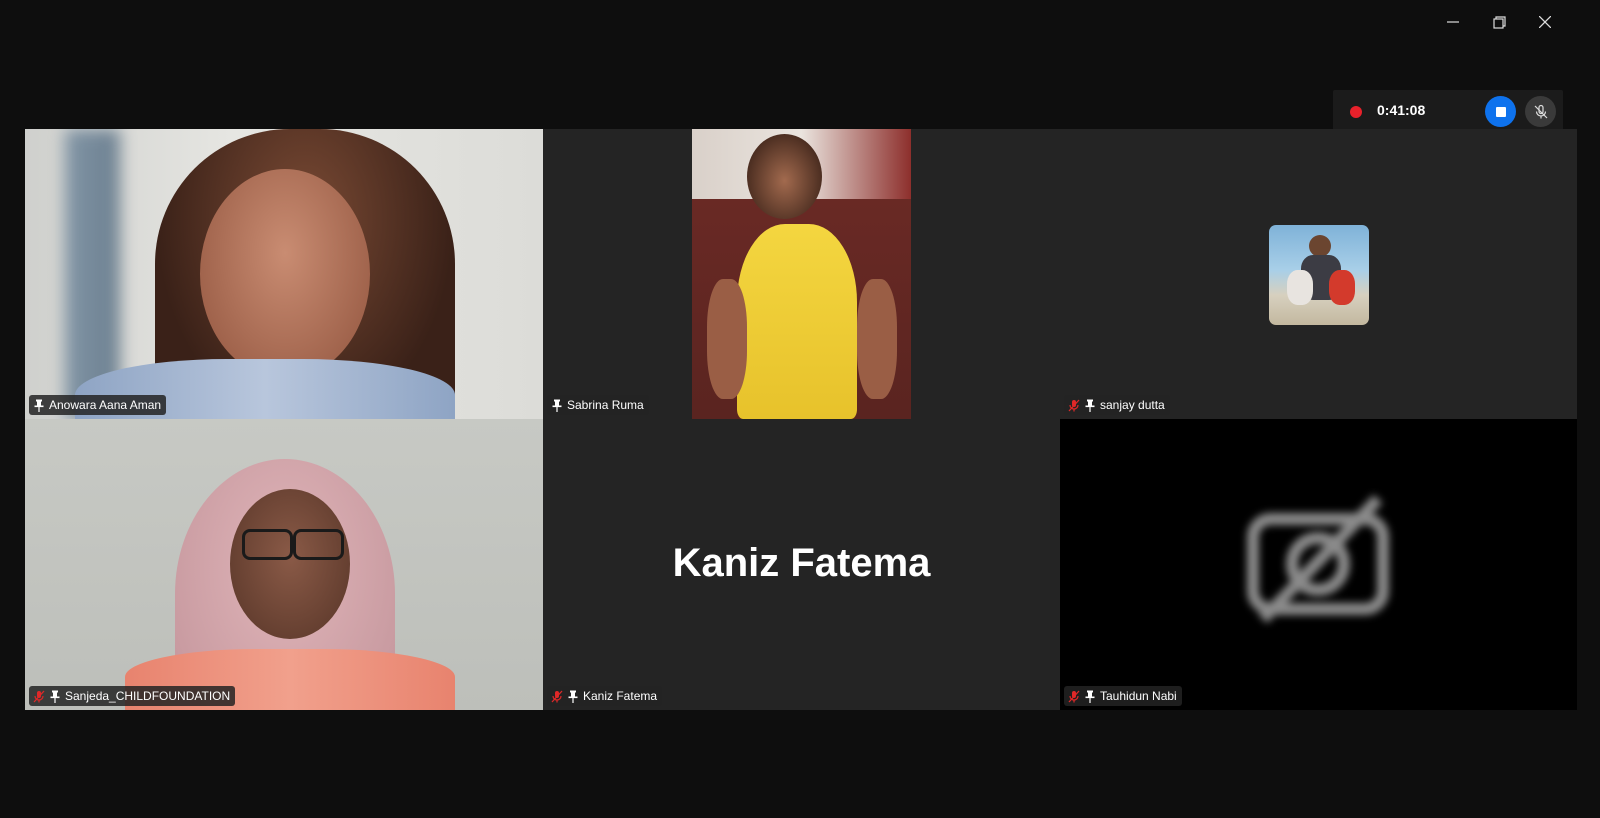 This screenshot has height=818, width=1600. I want to click on participant-label: Sanjeda_CHILDFOUNDATION, so click(132, 696).